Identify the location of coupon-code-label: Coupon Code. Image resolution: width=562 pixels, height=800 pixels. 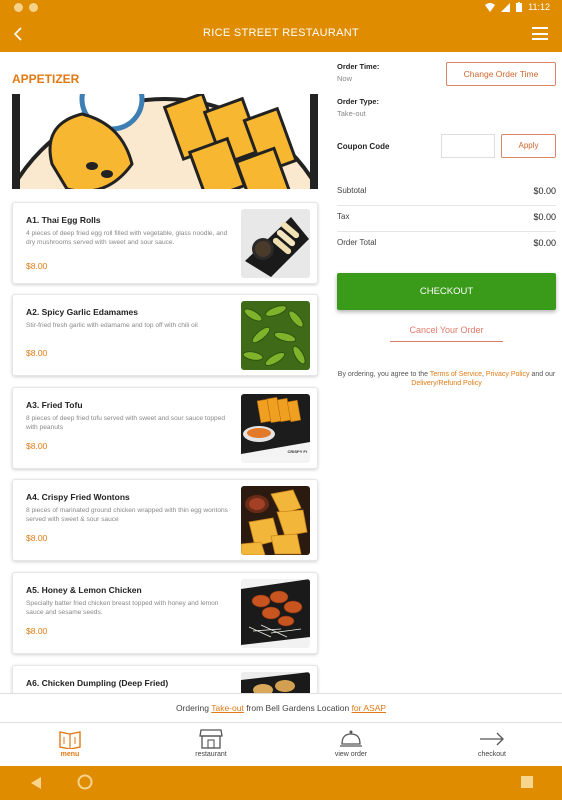
(363, 146).